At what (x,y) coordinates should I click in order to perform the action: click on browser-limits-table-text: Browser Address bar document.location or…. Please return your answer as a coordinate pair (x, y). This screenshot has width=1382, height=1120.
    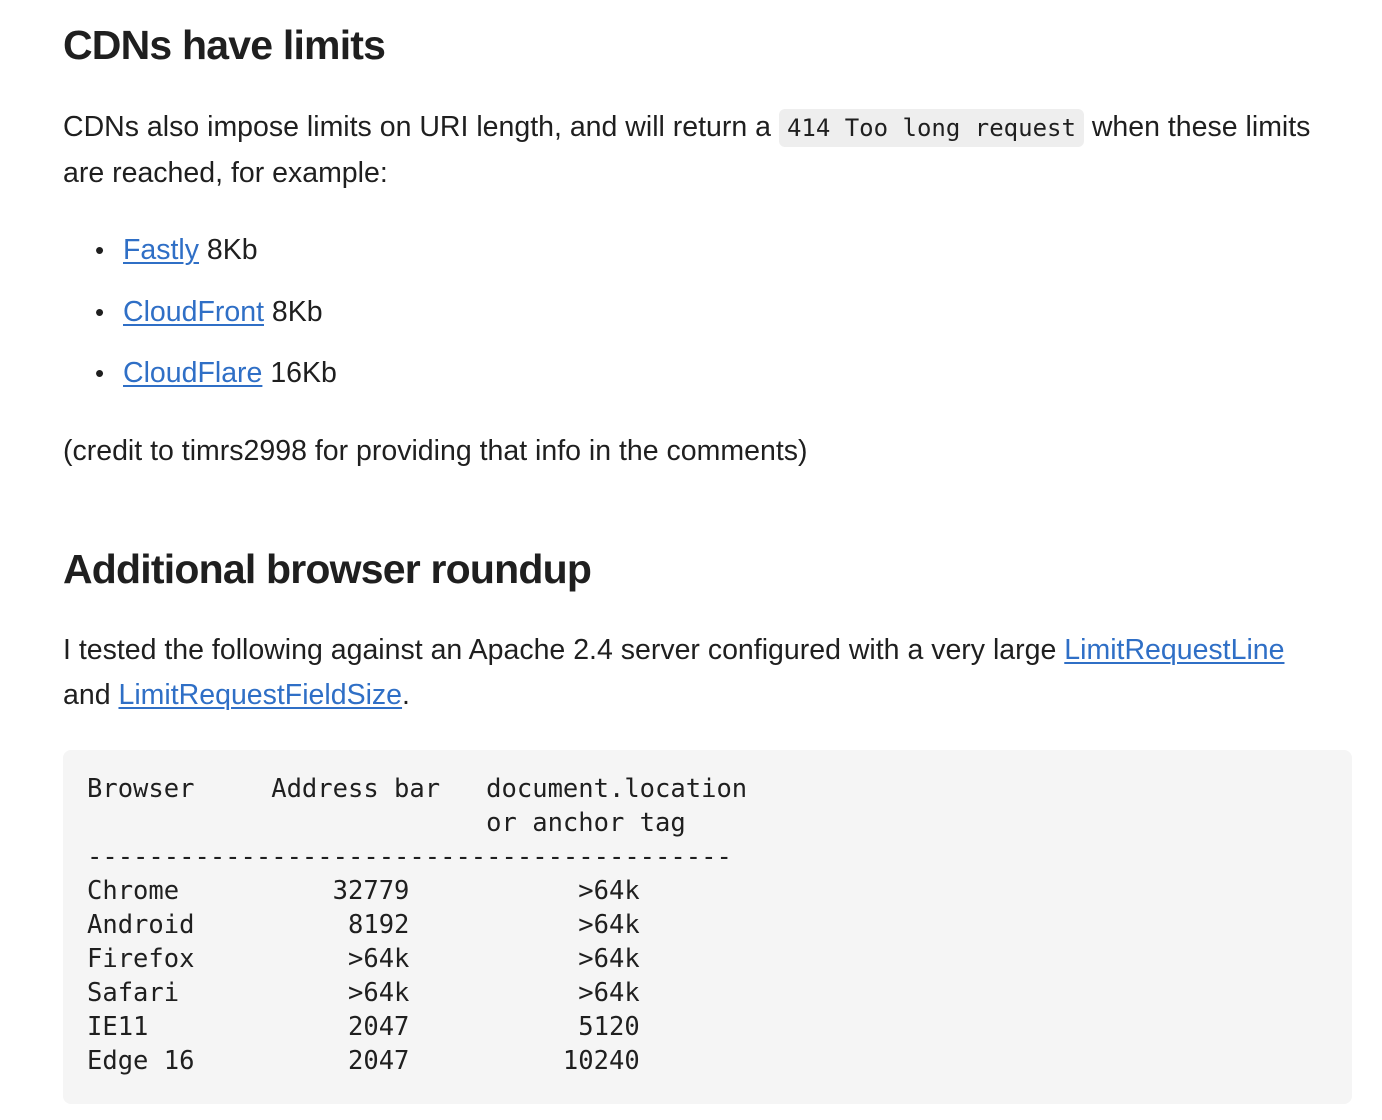
    Looking at the image, I should click on (417, 925).